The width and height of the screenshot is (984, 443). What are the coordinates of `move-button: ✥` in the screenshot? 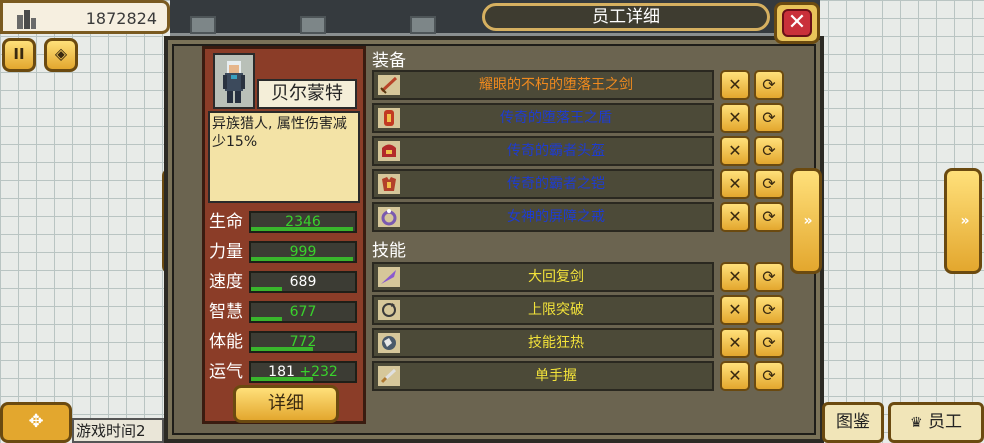 It's located at (36, 422).